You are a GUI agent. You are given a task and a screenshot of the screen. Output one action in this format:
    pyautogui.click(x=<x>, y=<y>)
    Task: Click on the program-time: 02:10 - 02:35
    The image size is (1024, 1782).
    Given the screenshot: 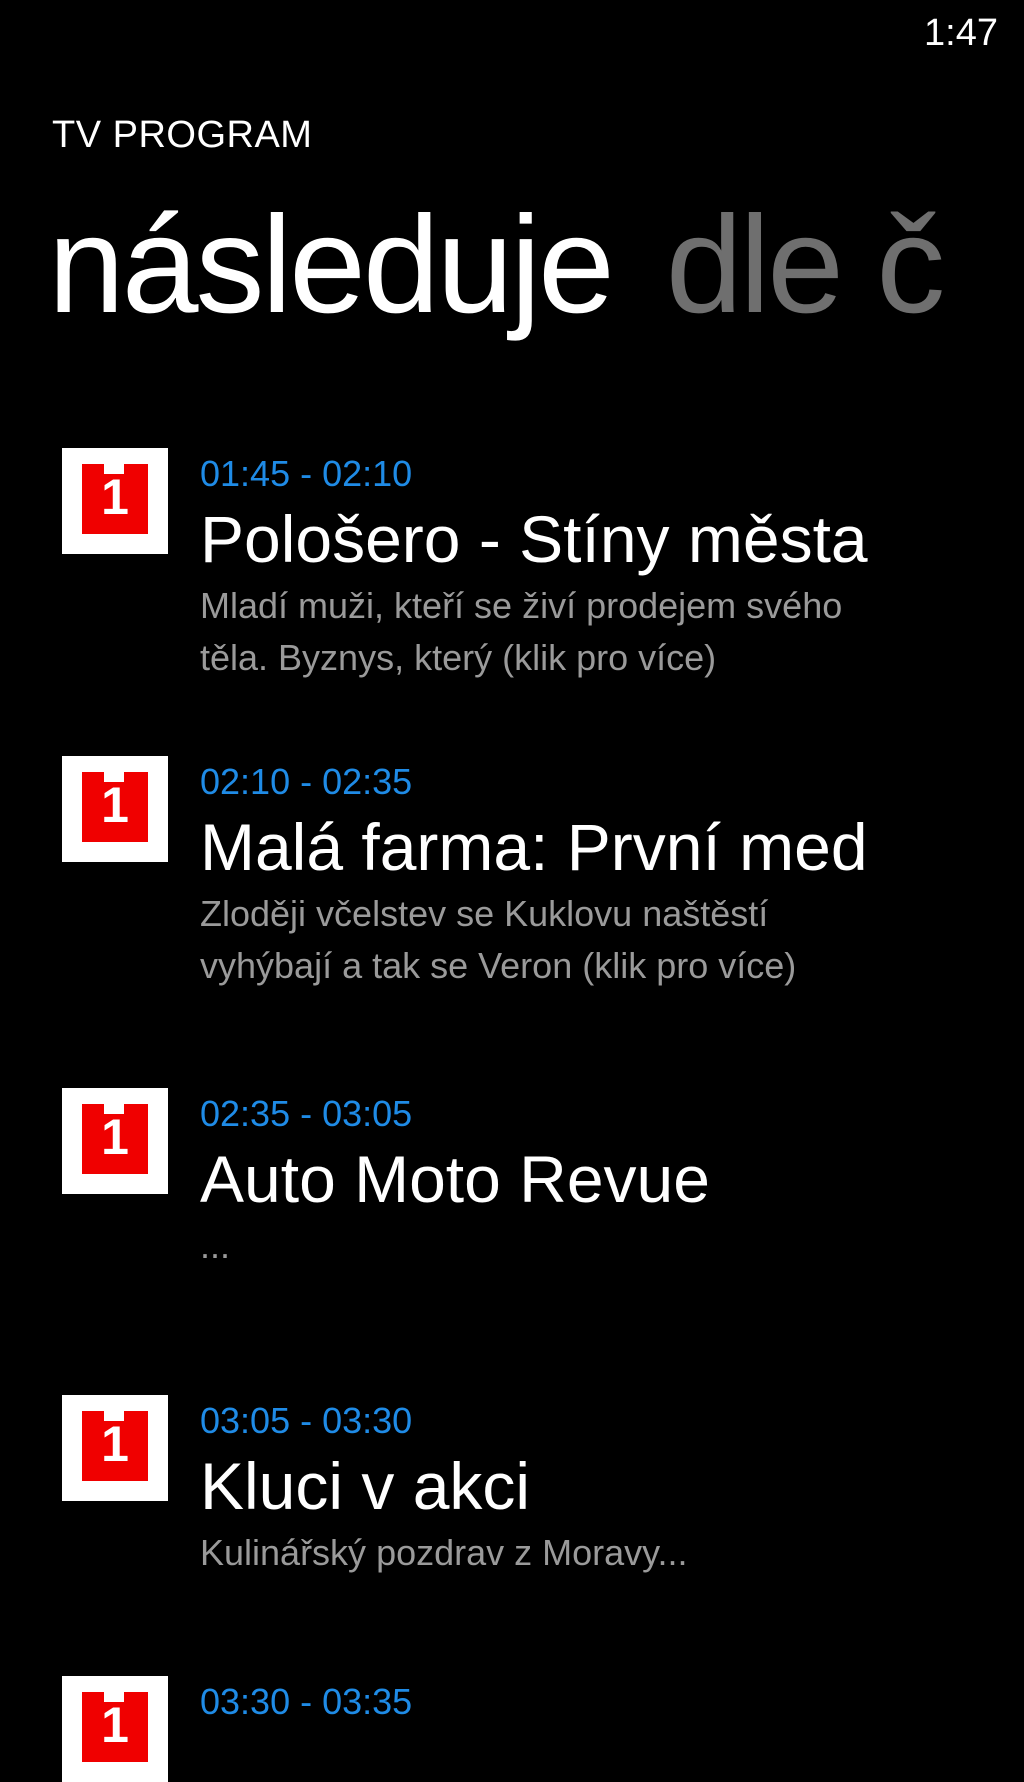 What is the action you would take?
    pyautogui.click(x=306, y=781)
    